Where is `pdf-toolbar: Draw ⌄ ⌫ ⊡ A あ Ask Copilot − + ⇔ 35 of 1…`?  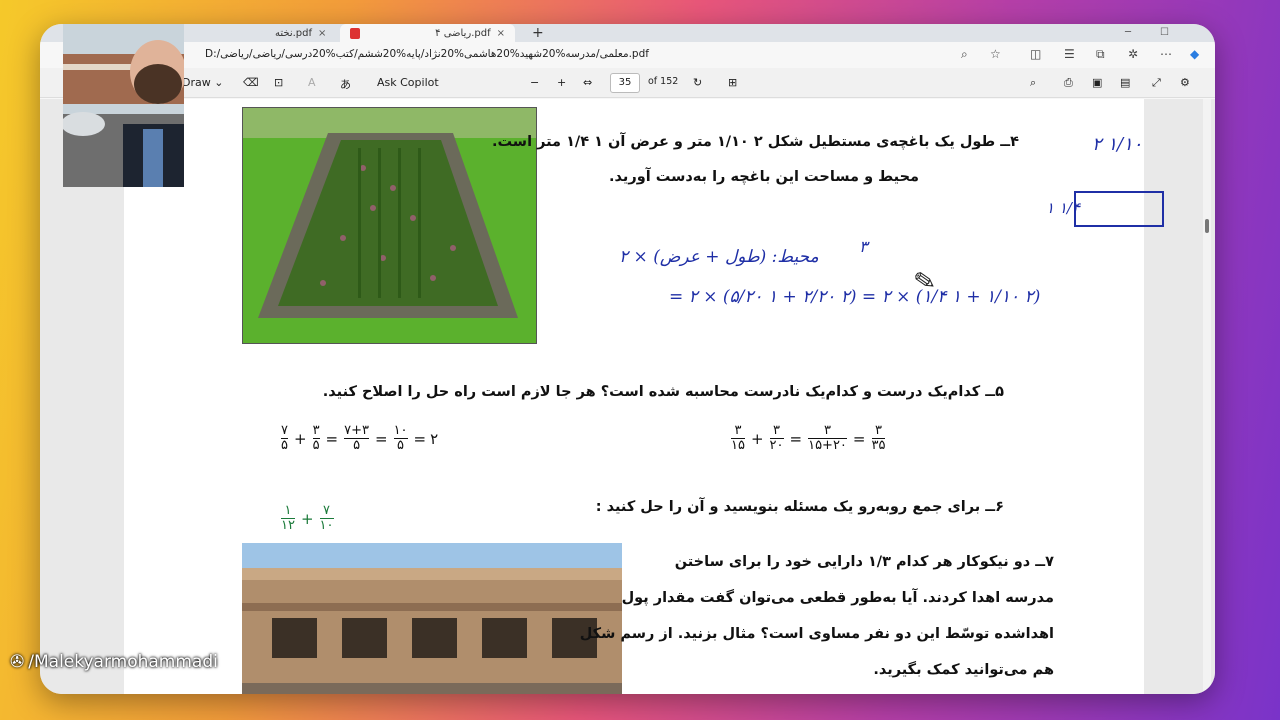 pdf-toolbar: Draw ⌄ ⌫ ⊡ A あ Ask Copilot − + ⇔ 35 of 1… is located at coordinates (627, 83).